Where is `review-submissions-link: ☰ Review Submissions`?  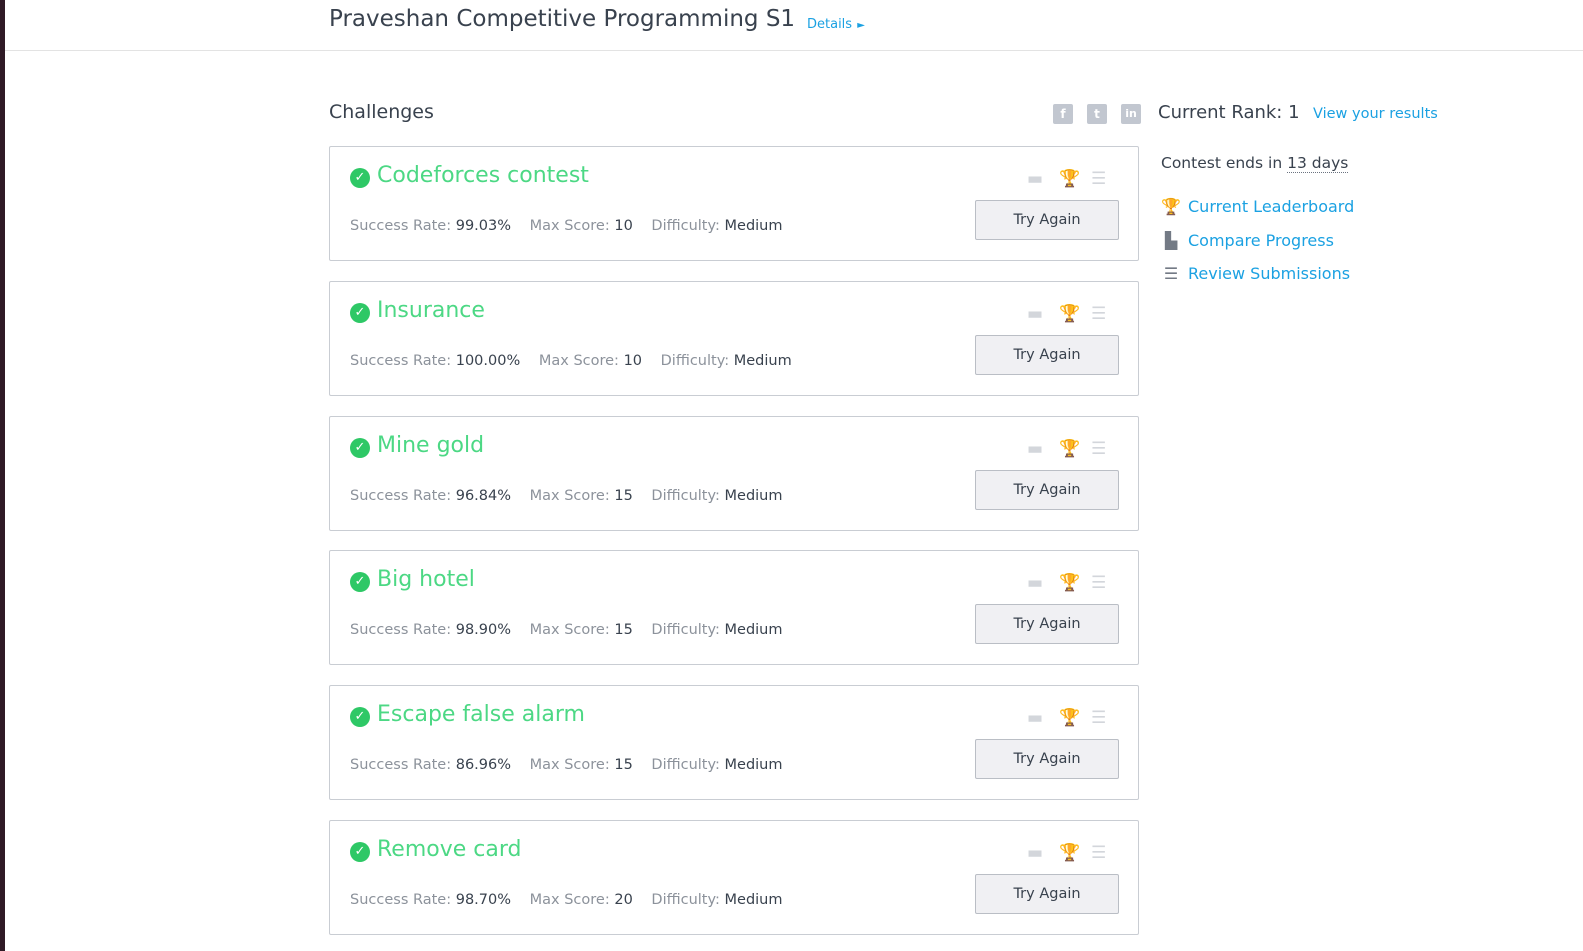
review-submissions-link: ☰ Review Submissions is located at coordinates (1255, 273).